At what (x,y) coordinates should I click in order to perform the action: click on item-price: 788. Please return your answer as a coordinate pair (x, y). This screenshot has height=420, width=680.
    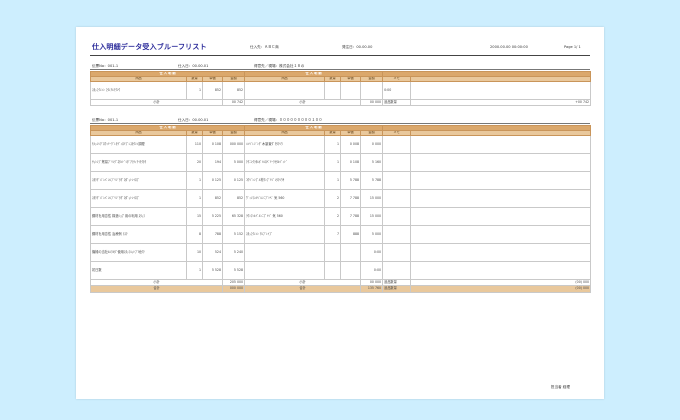
    Looking at the image, I should click on (212, 234).